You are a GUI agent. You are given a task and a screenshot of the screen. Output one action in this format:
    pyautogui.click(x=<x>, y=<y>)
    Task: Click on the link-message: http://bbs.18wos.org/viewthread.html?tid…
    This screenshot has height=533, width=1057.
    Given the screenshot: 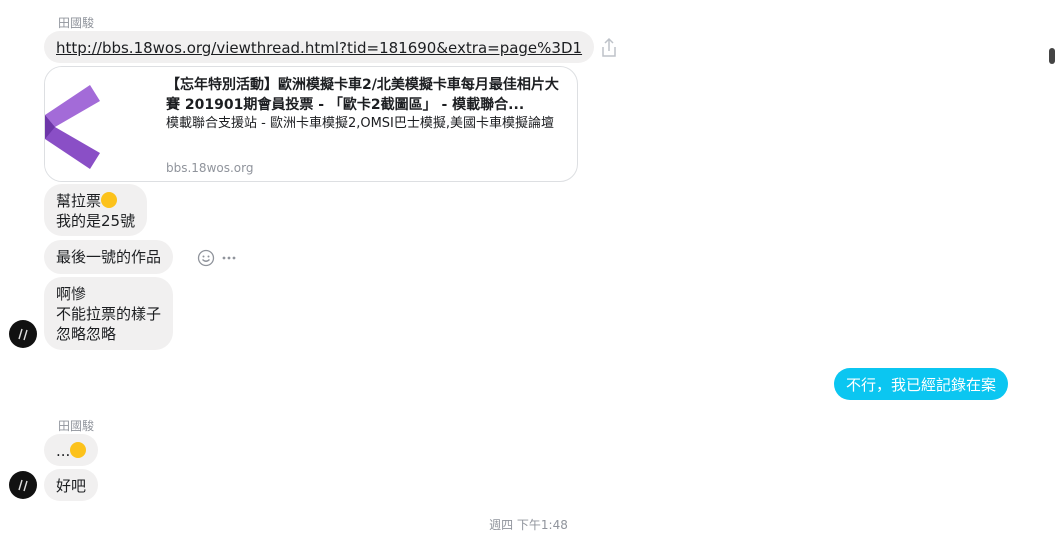 What is the action you would take?
    pyautogui.click(x=319, y=47)
    